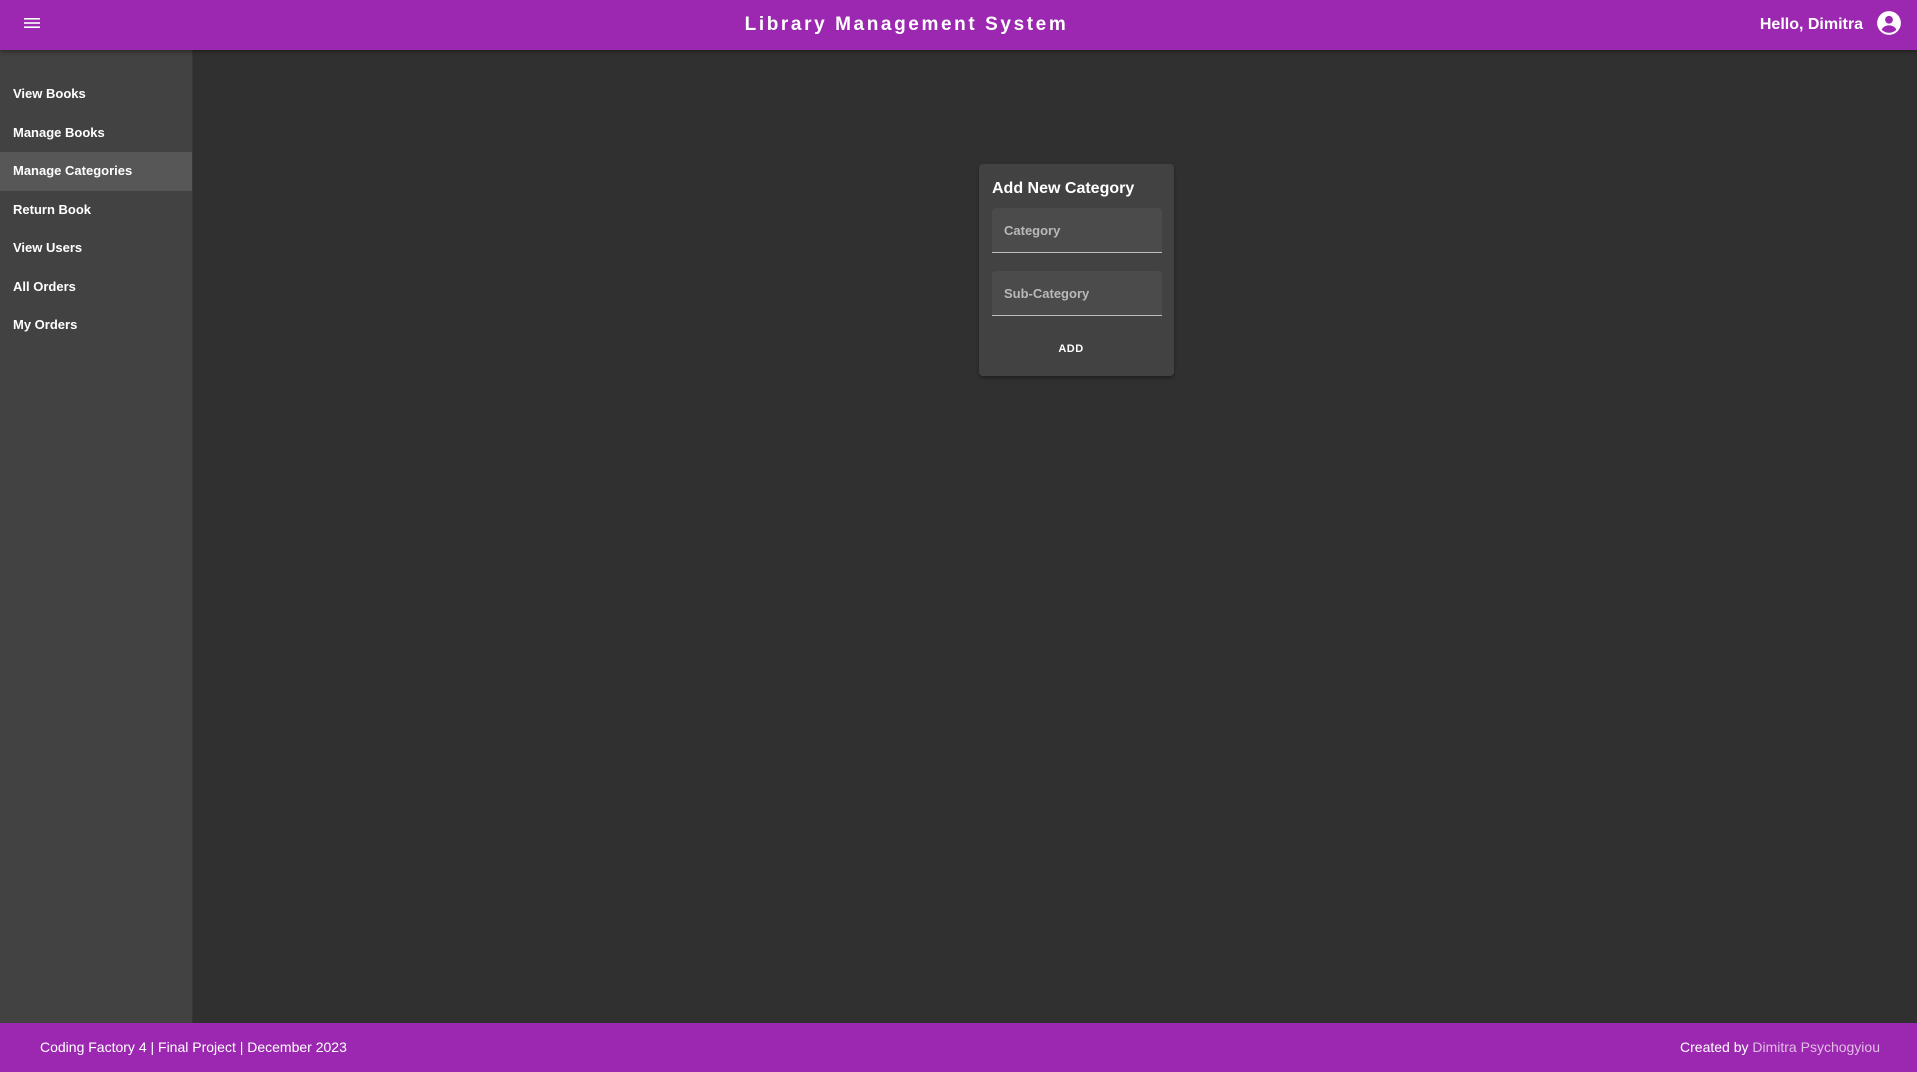  I want to click on sidebar-item-view-books: View Books, so click(96, 94).